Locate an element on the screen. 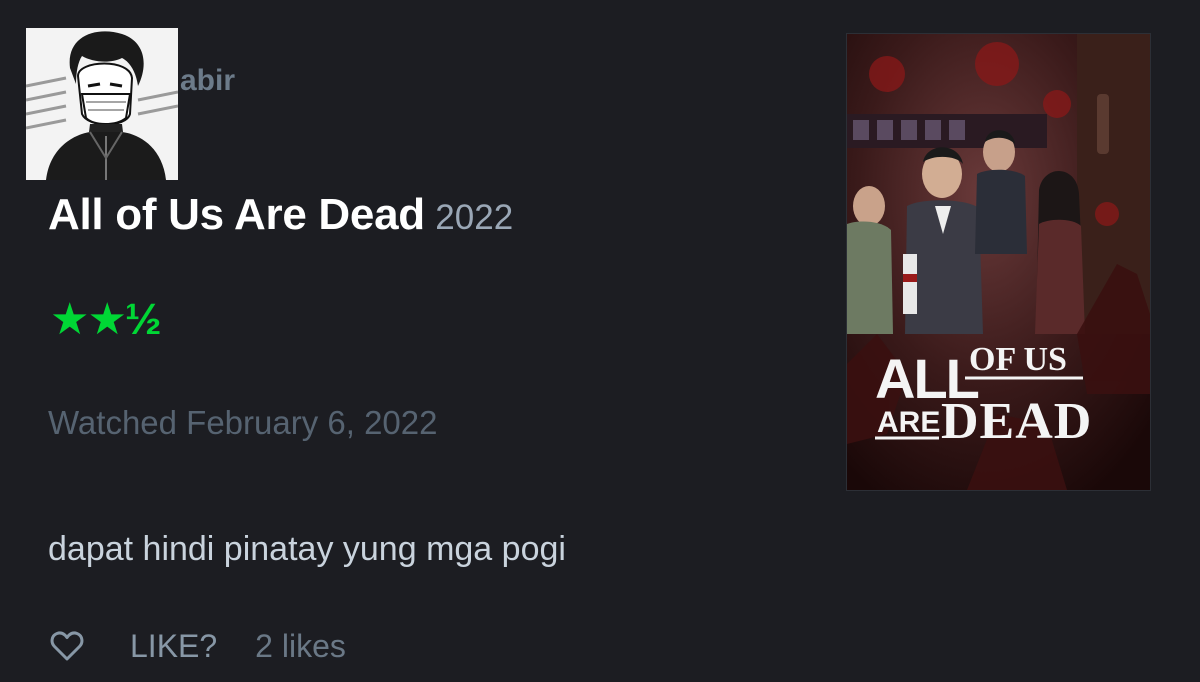 This screenshot has height=682, width=1200. film-title-row: All of Us Are Dead 2022 is located at coordinates (280, 215).